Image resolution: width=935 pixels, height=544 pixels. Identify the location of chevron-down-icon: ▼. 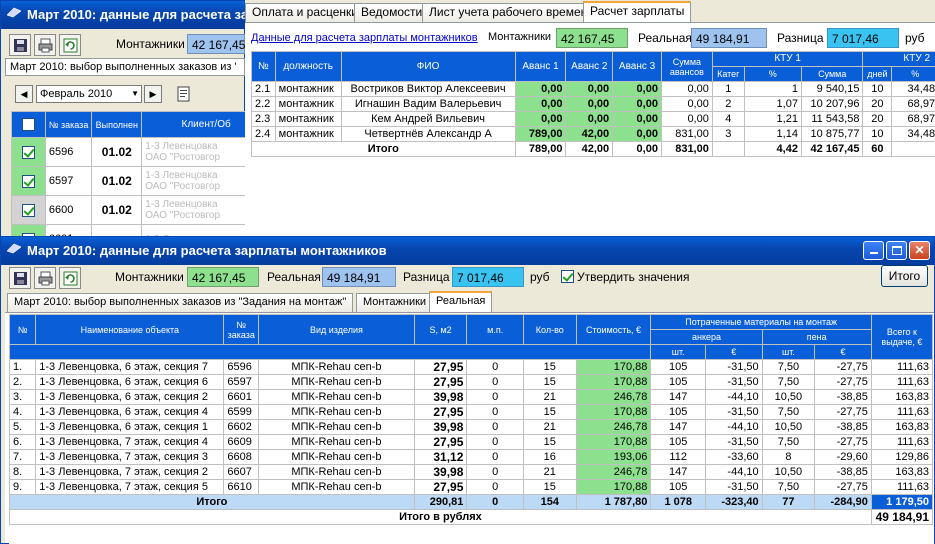
(135, 93).